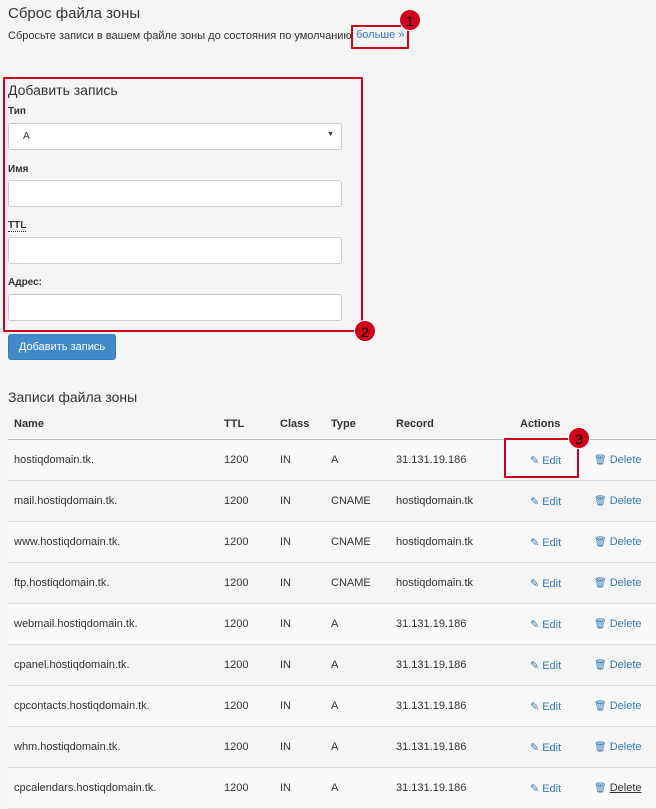 The width and height of the screenshot is (656, 809). What do you see at coordinates (175, 136) in the screenshot?
I see `type-select: A ▼` at bounding box center [175, 136].